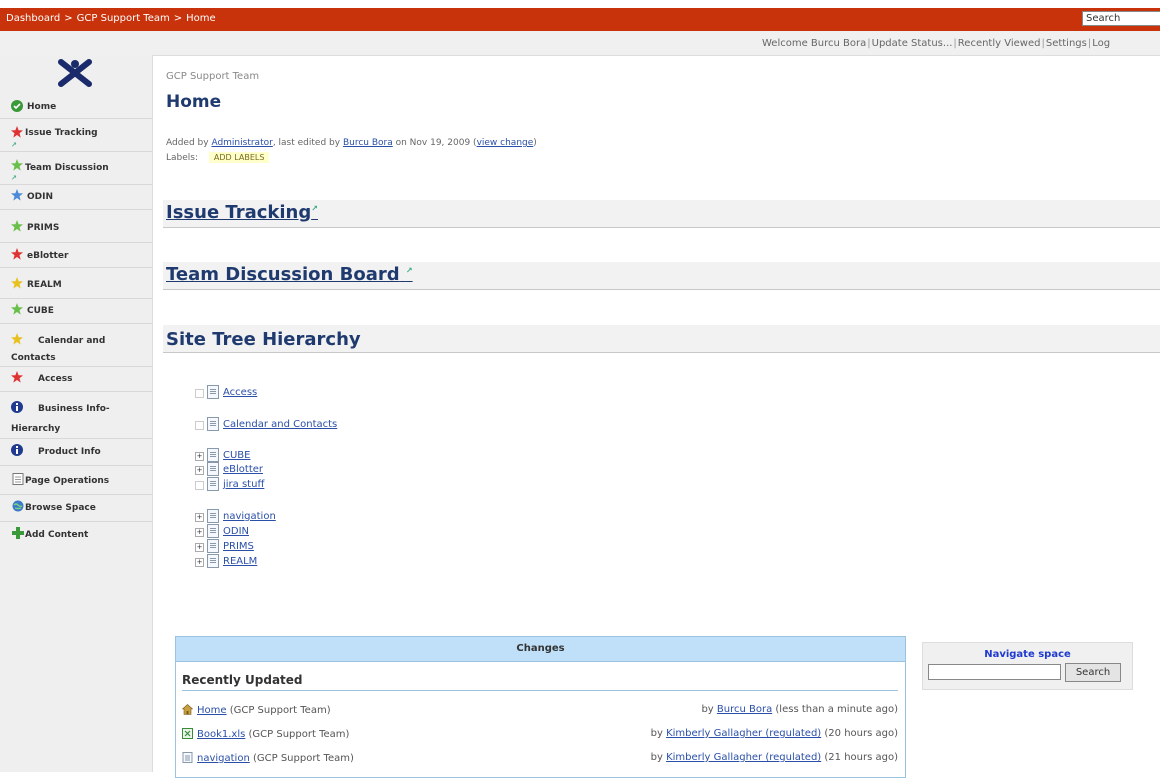  I want to click on change-title-link: Home, so click(212, 710).